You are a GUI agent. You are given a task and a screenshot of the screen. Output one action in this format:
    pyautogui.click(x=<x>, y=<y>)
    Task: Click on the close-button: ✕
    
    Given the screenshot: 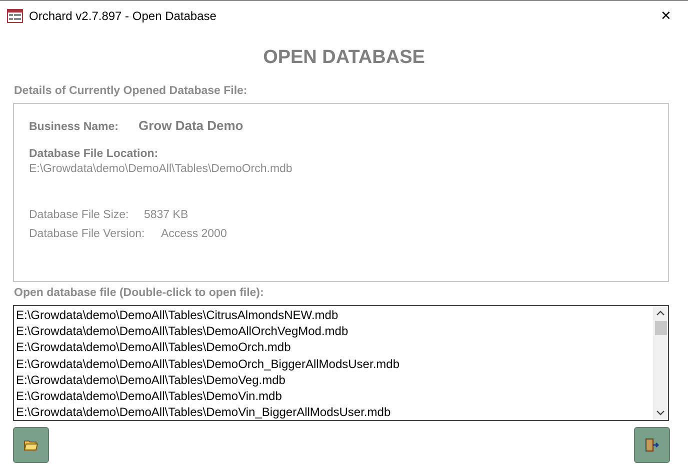 What is the action you would take?
    pyautogui.click(x=666, y=15)
    